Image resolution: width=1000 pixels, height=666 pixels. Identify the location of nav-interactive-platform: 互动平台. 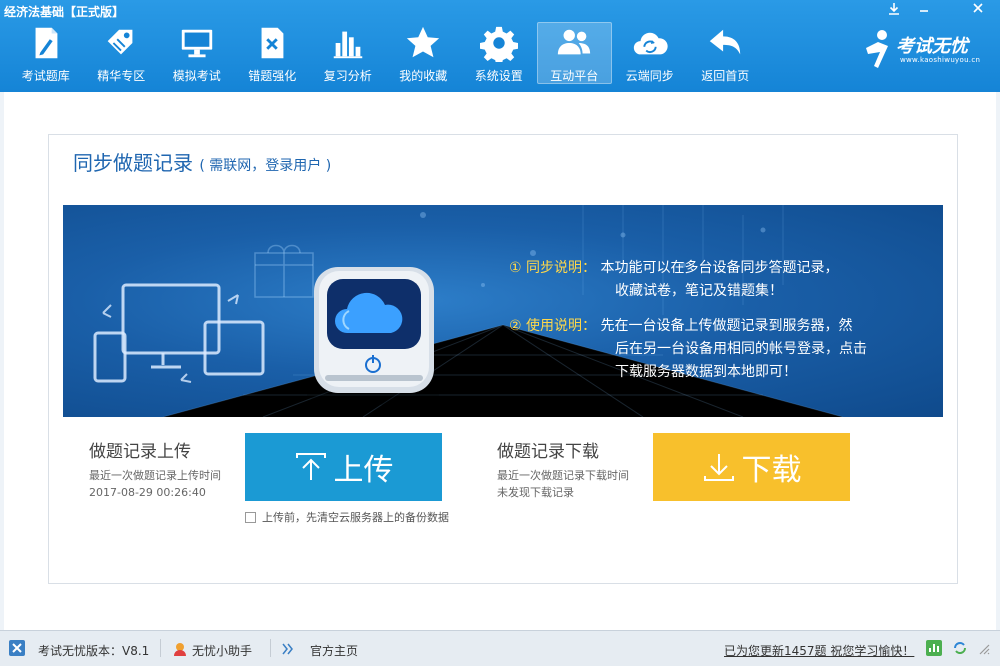
(574, 53).